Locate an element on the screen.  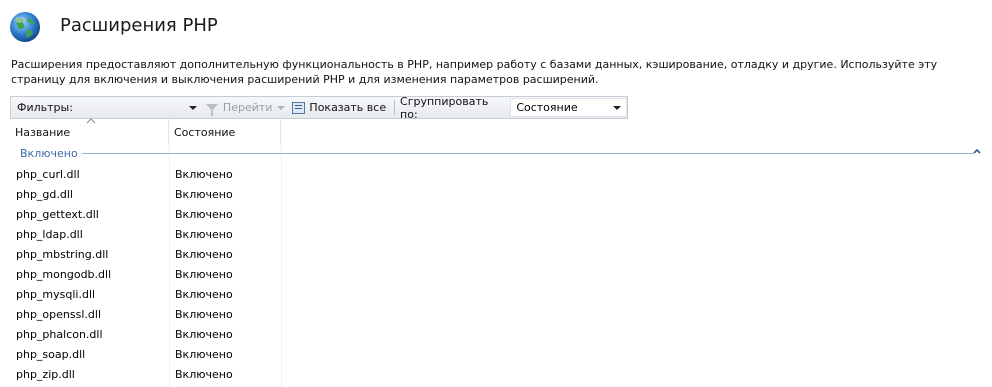
extension-name: php_mysqli.dll is located at coordinates (56, 294).